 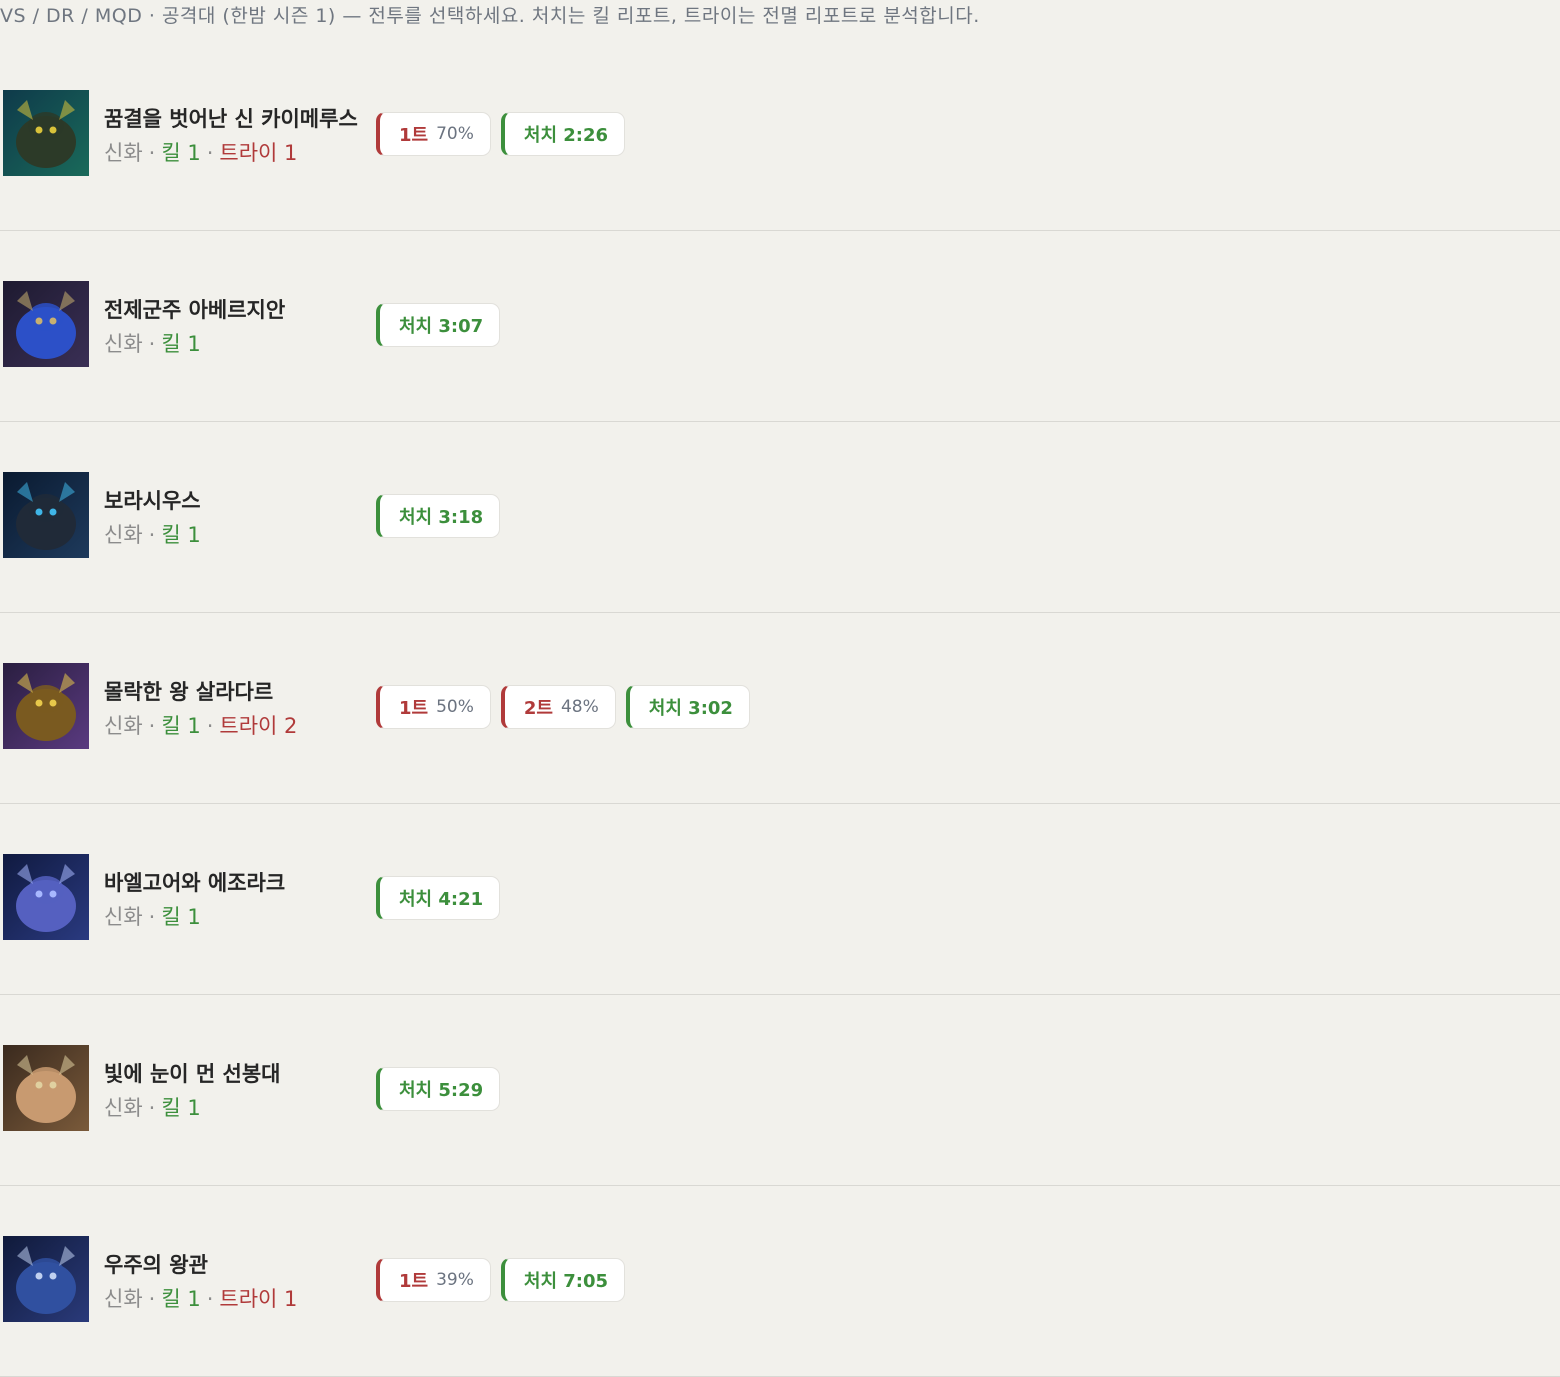 I want to click on encounter-row: 바엘고어와 에조라크신화 · 킬 1 처치 4:21, so click(x=780, y=899).